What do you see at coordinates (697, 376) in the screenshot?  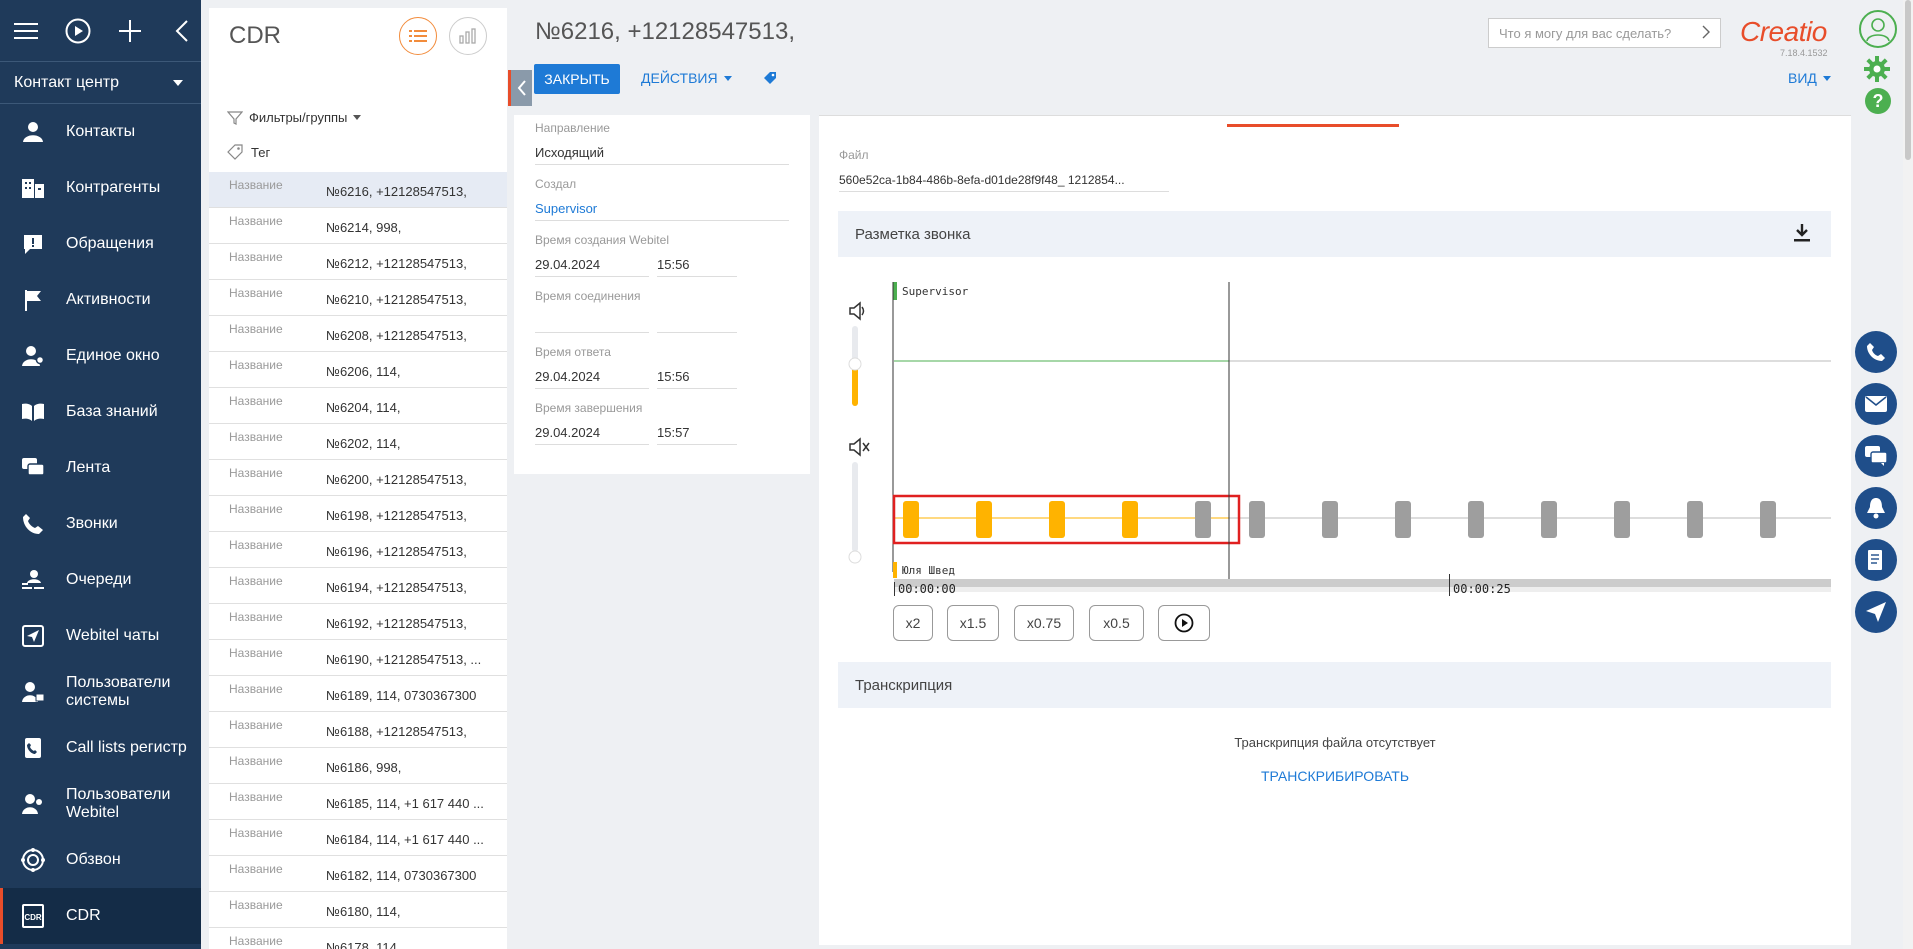 I see `answer-time-input: 15:56` at bounding box center [697, 376].